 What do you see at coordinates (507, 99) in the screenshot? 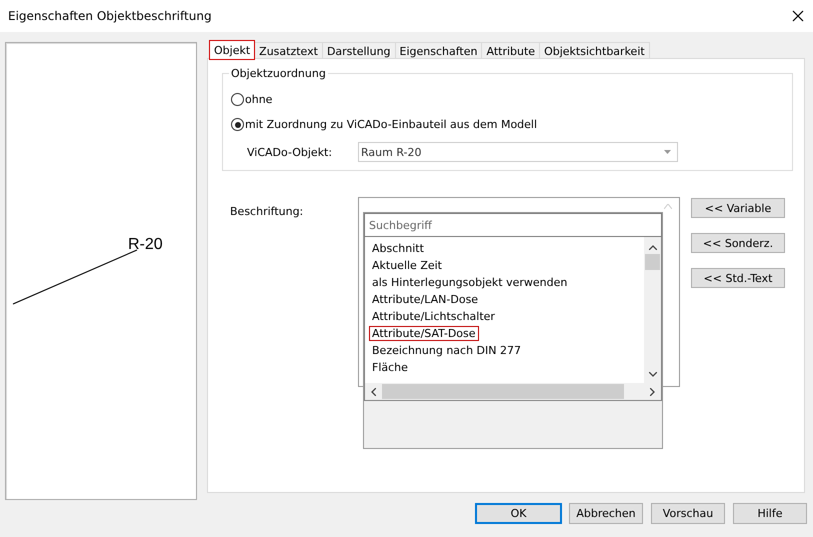
I see `radio-option: ohne` at bounding box center [507, 99].